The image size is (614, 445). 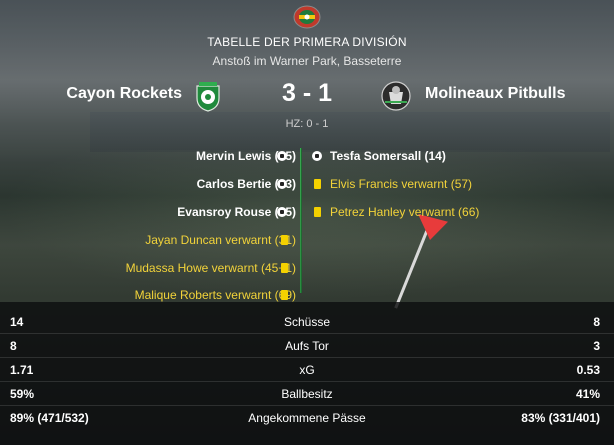 I want to click on away-team-name: Molineaux Pitbulls, so click(x=495, y=94).